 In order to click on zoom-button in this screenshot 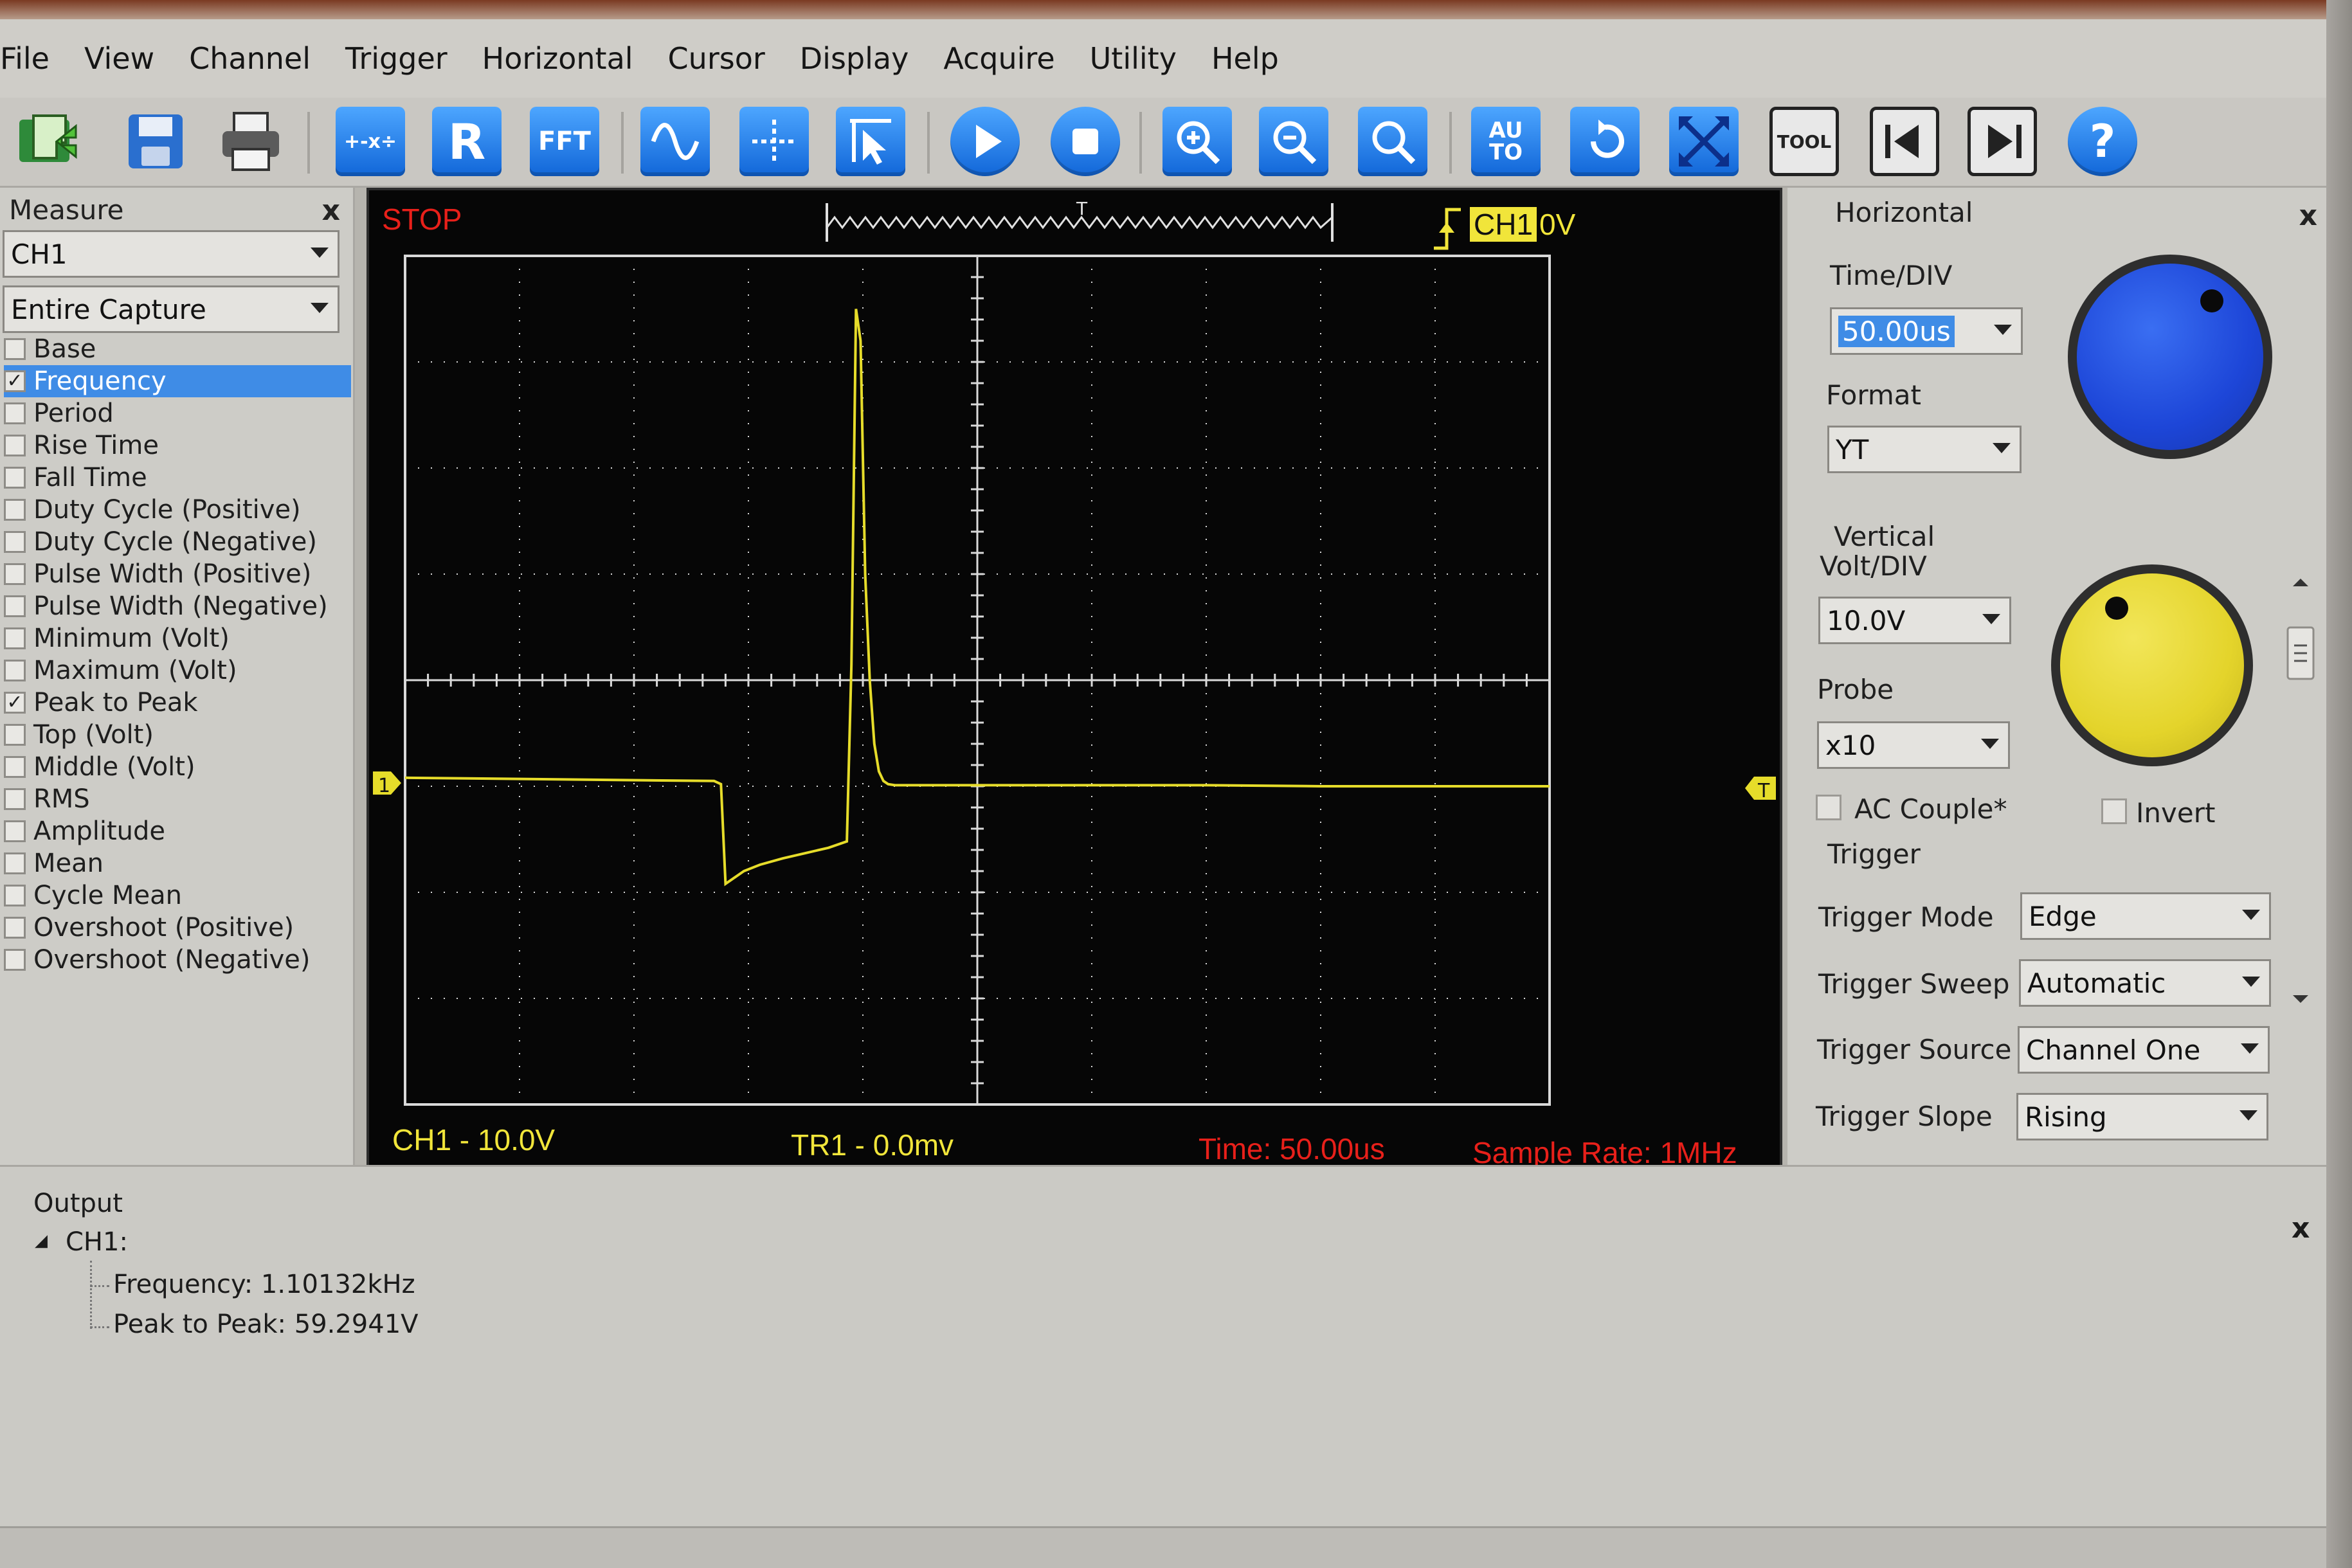, I will do `click(1393, 141)`.